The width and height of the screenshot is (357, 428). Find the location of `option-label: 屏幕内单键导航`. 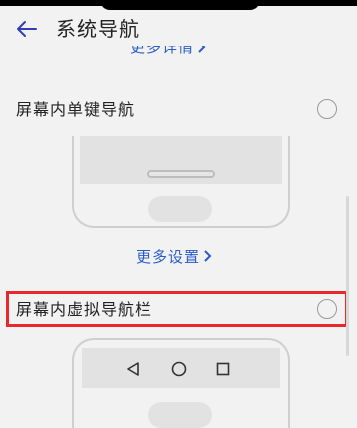

option-label: 屏幕内单键导航 is located at coordinates (76, 109).